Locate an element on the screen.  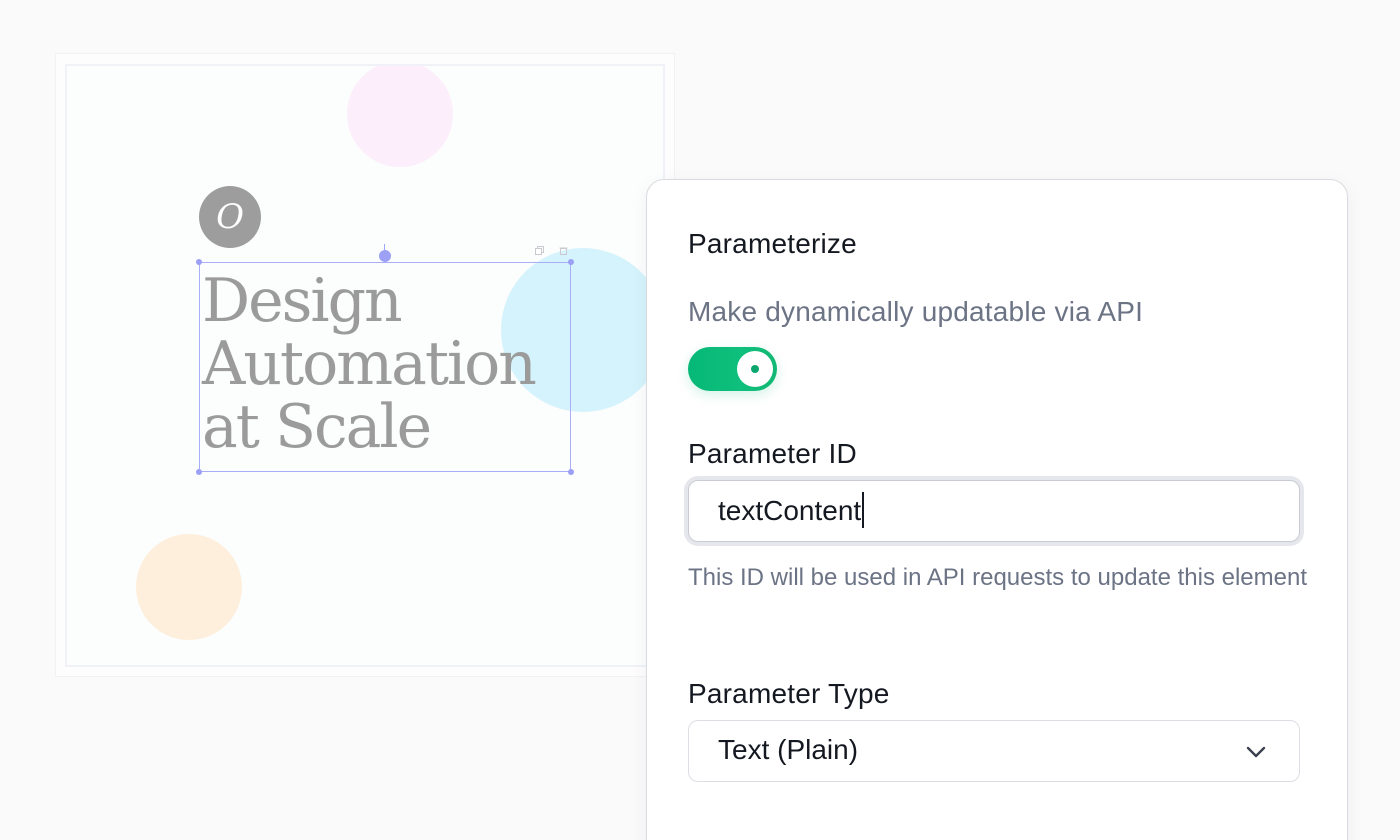
resize-handle-bottom-right is located at coordinates (571, 472).